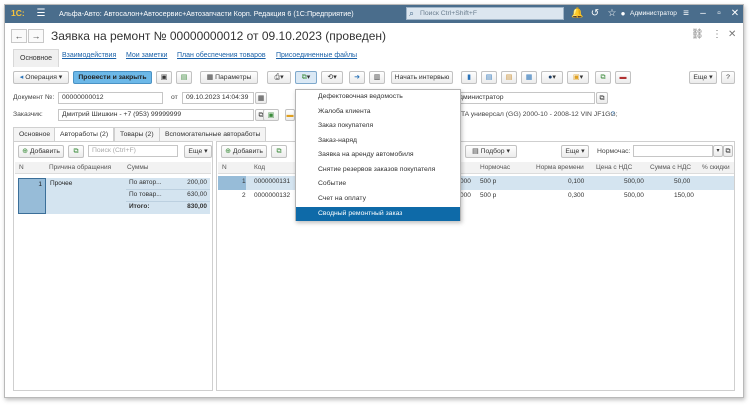  What do you see at coordinates (36, 58) in the screenshot?
I see `tab-main: Основное` at bounding box center [36, 58].